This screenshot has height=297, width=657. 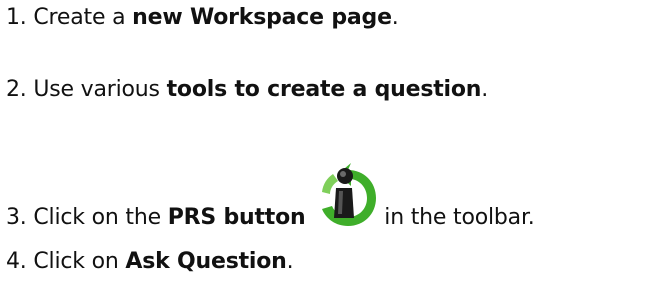 What do you see at coordinates (324, 89) in the screenshot?
I see `step-emphasis: tools to create a question` at bounding box center [324, 89].